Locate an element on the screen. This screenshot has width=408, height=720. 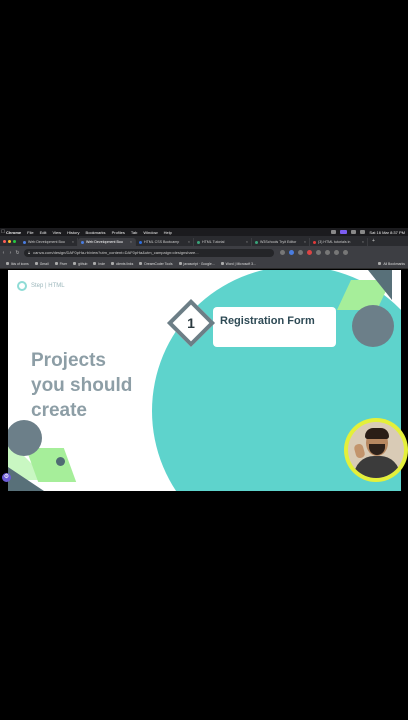
back-icon: ‹ is located at coordinates (3, 253).